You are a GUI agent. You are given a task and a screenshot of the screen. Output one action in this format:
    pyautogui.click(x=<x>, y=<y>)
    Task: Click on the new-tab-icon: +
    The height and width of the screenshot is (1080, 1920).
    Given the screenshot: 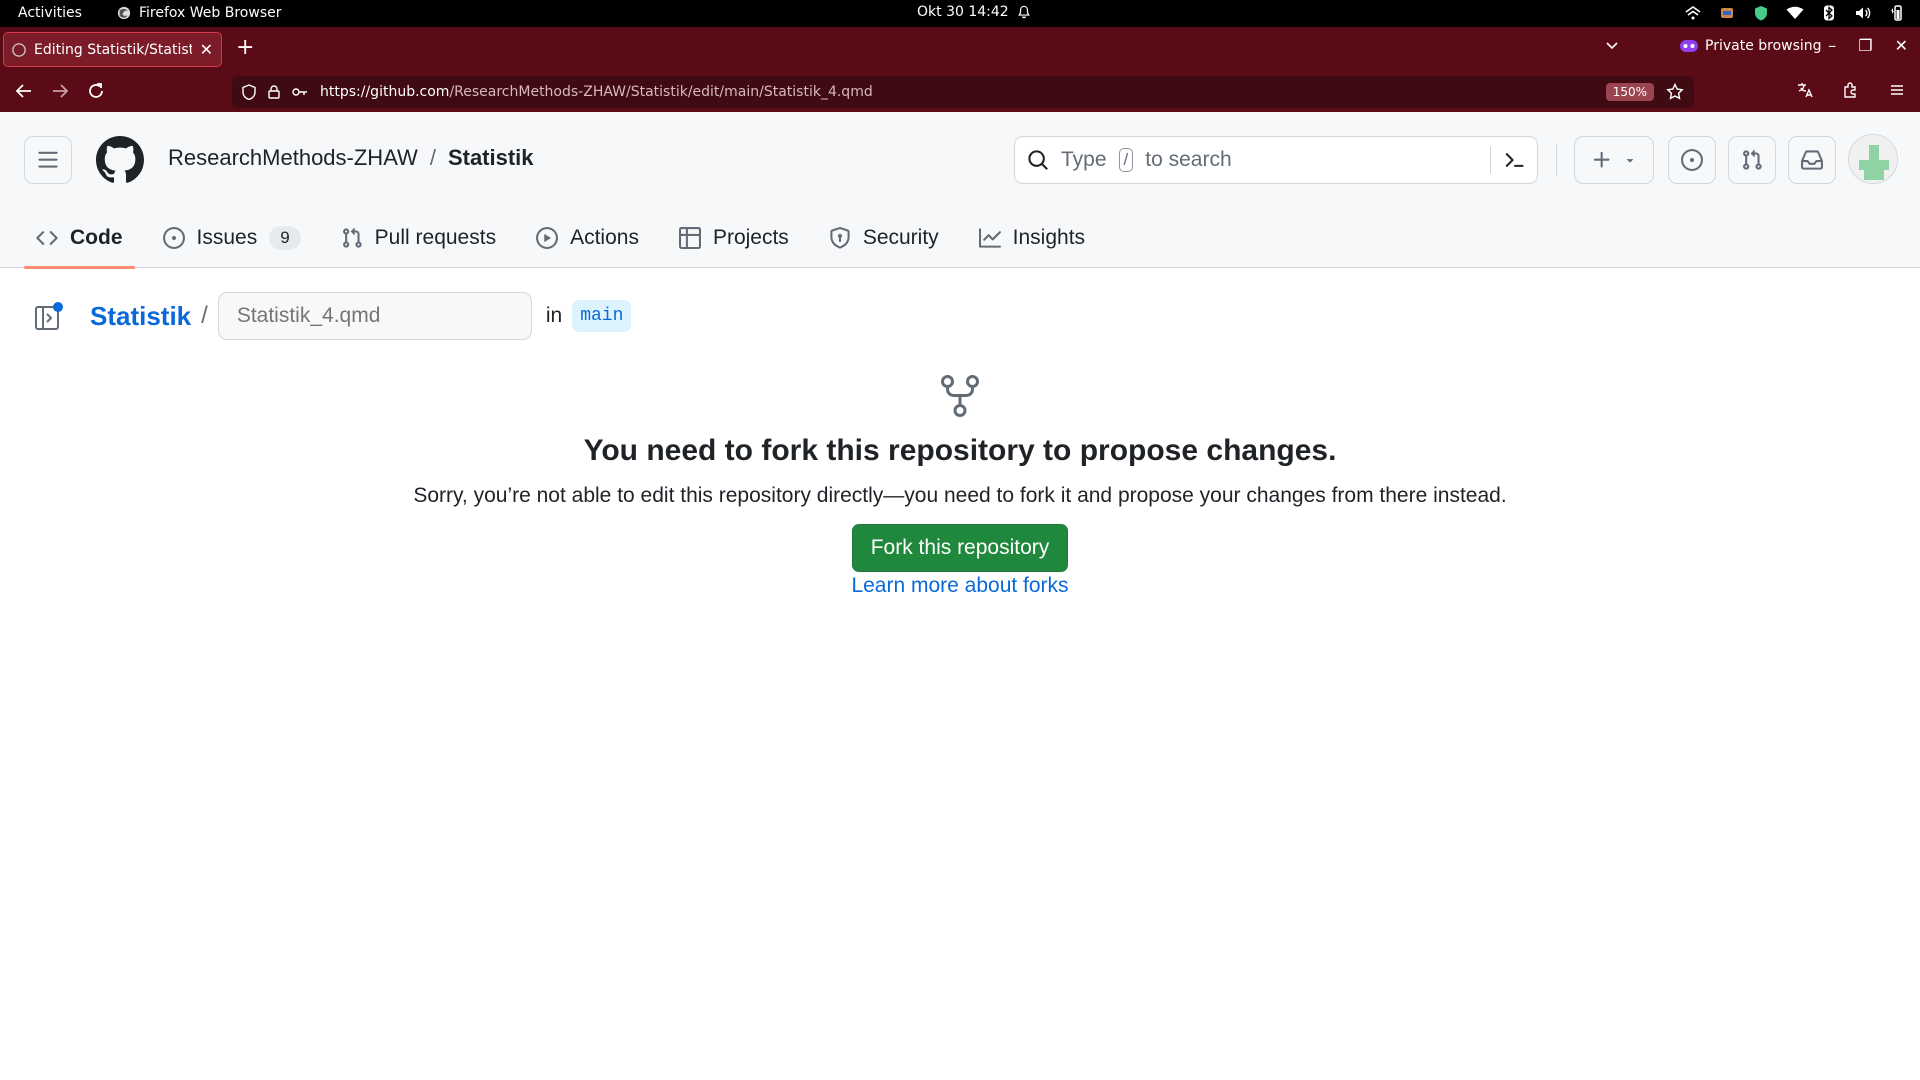 What is the action you would take?
    pyautogui.click(x=245, y=47)
    